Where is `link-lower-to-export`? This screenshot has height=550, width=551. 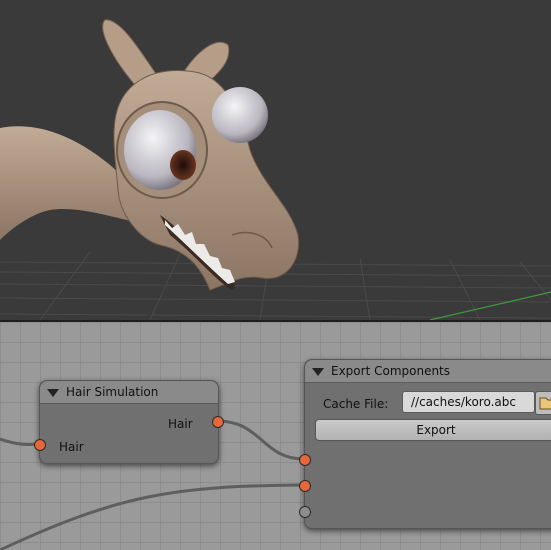 link-lower-to-export is located at coordinates (152, 516).